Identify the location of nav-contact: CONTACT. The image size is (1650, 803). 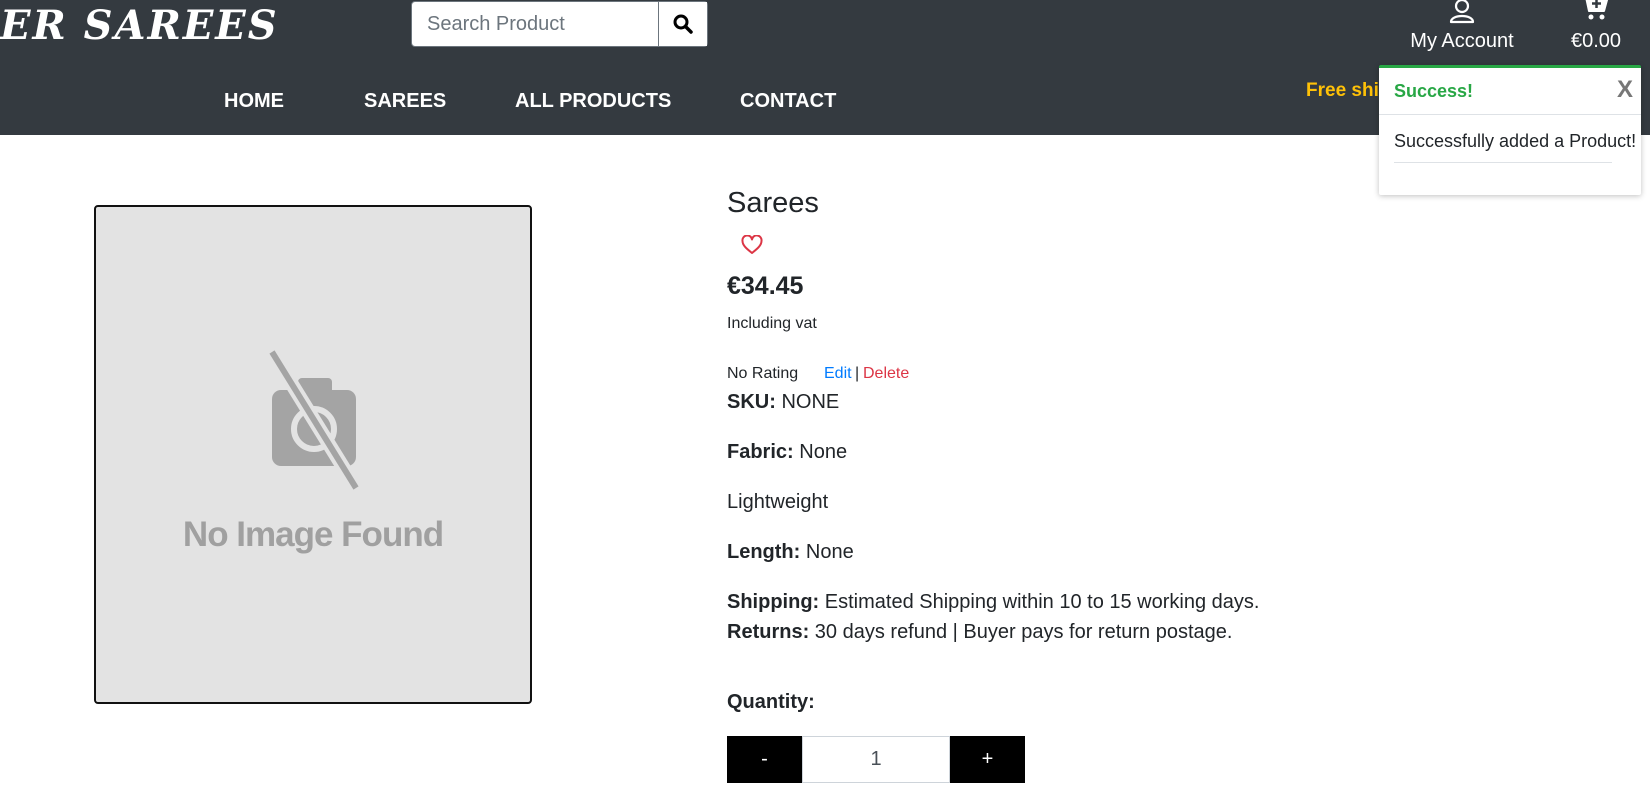
(788, 101).